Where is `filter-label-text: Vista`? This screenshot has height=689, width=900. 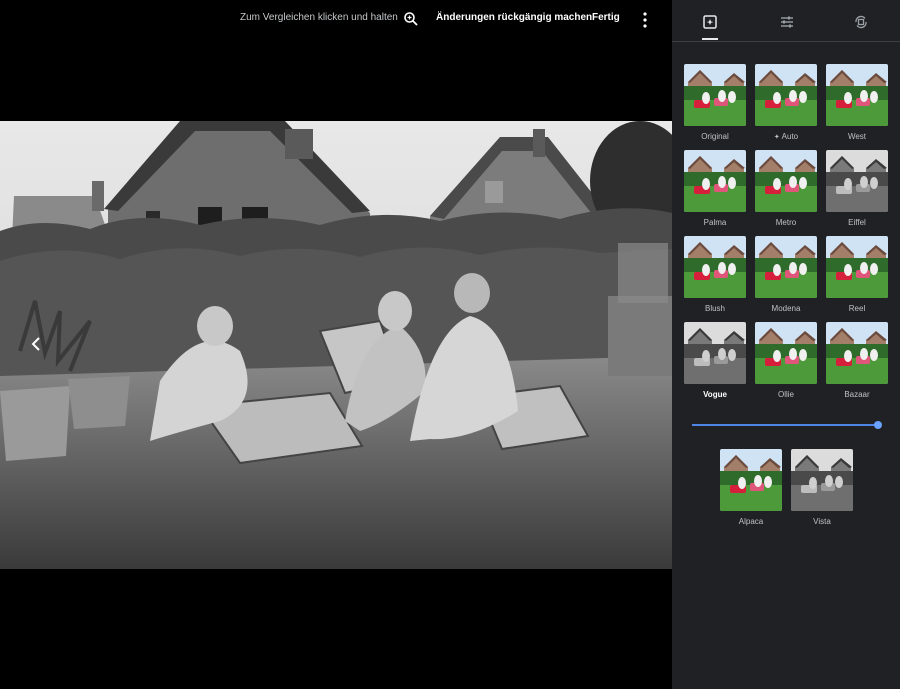
filter-label-text: Vista is located at coordinates (822, 521).